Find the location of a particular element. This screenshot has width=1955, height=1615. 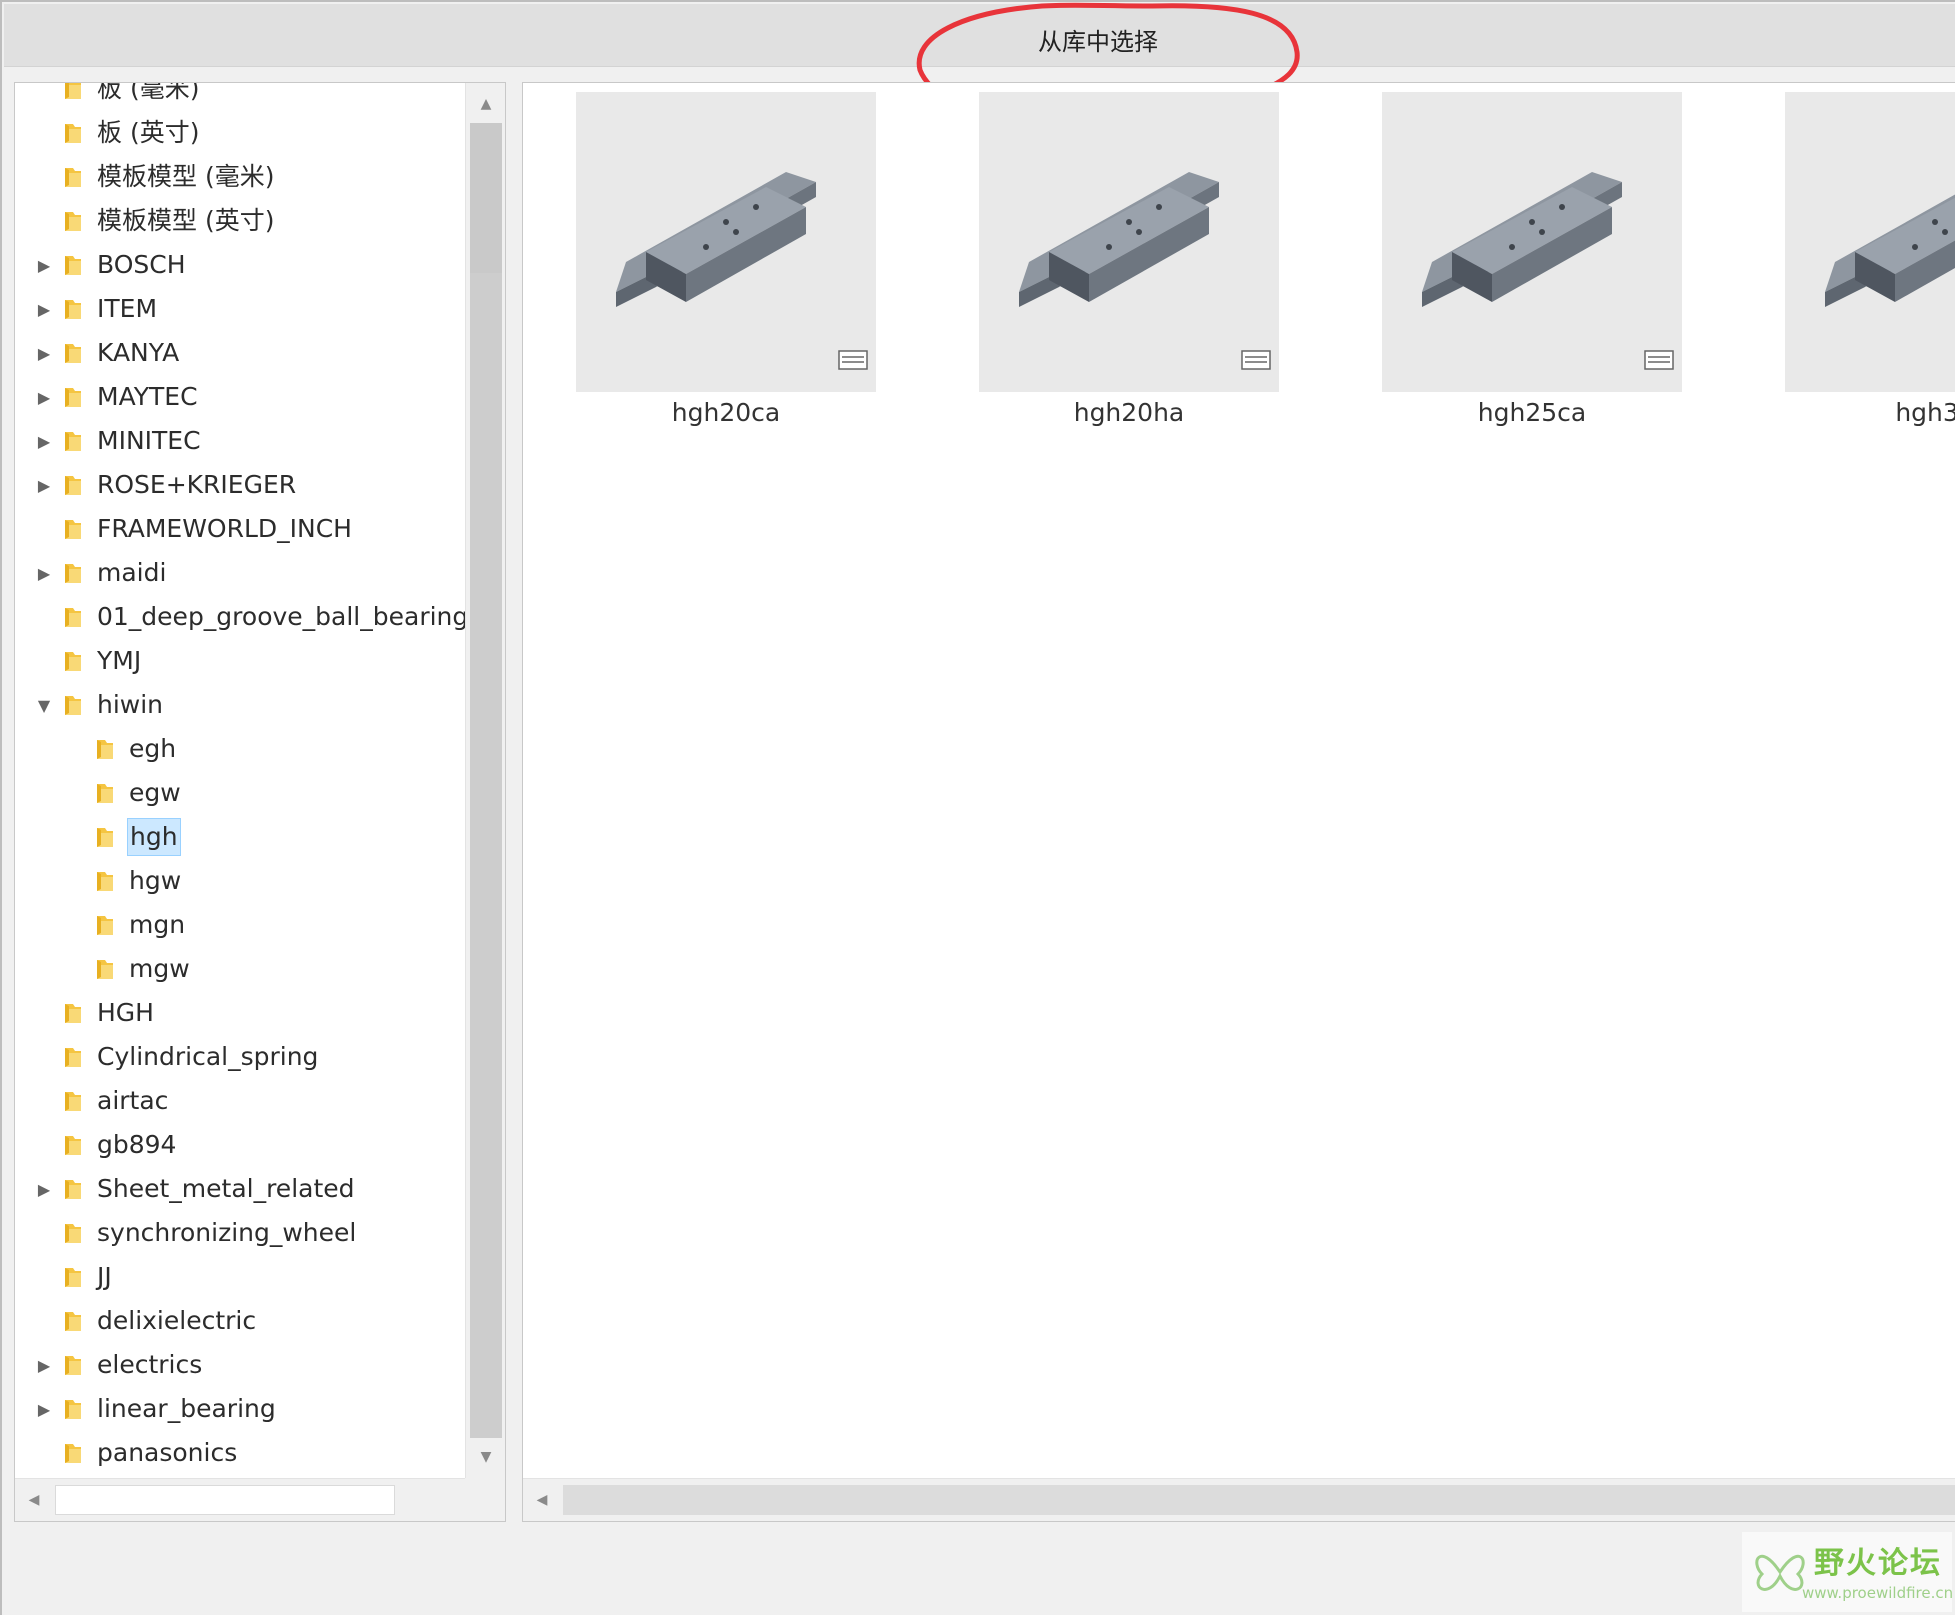

tree-item-label: hiwin is located at coordinates (130, 704).